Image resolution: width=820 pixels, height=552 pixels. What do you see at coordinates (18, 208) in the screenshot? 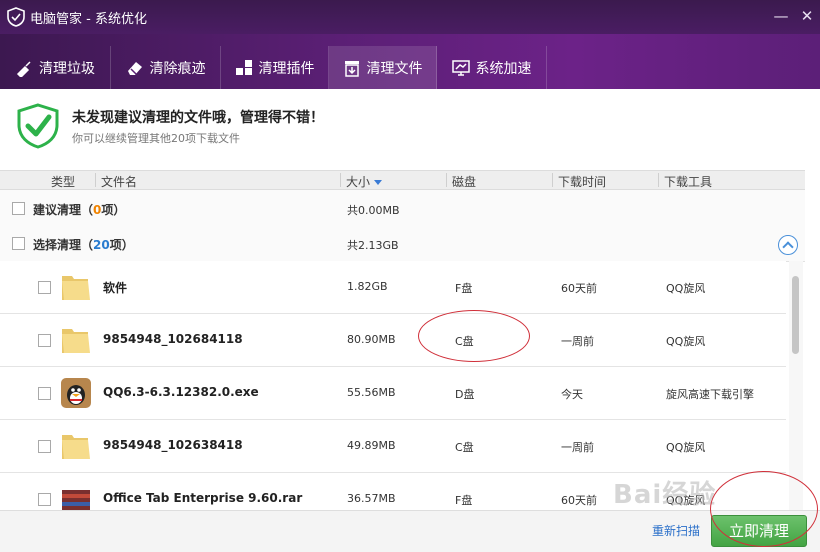
I see `group-suggested-checkbox` at bounding box center [18, 208].